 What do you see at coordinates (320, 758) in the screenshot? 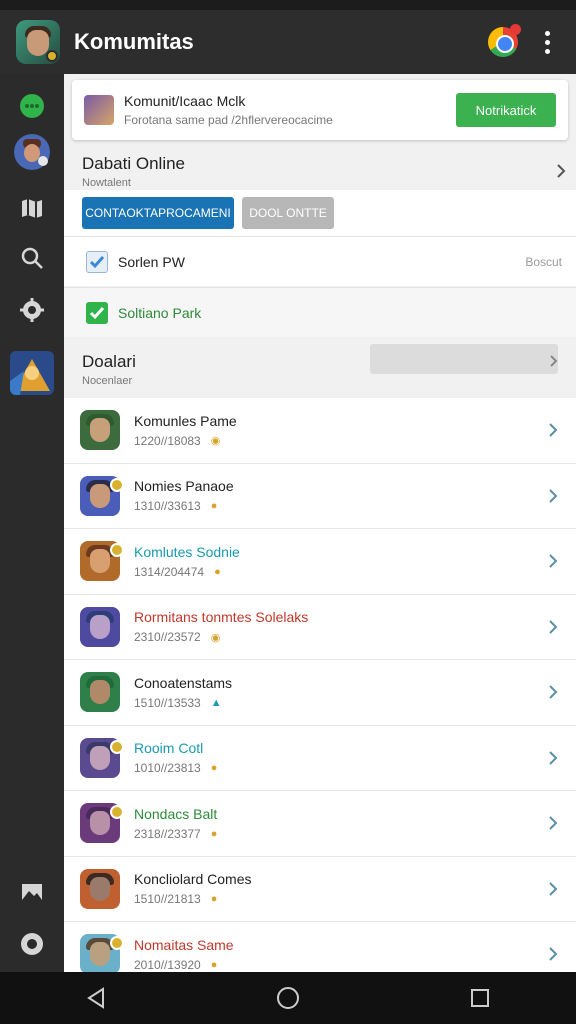
I see `list-item: Rooim Cotl 1010//23813 ●` at bounding box center [320, 758].